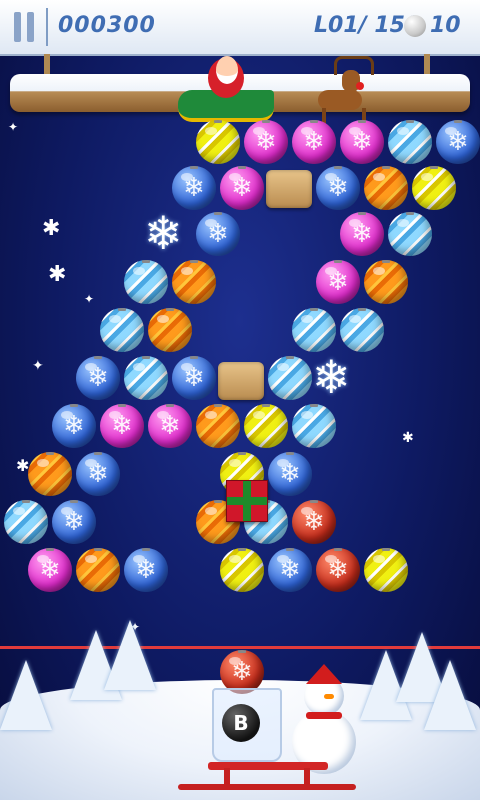 The image size is (480, 800). What do you see at coordinates (268, 777) in the screenshot?
I see `sled-icon` at bounding box center [268, 777].